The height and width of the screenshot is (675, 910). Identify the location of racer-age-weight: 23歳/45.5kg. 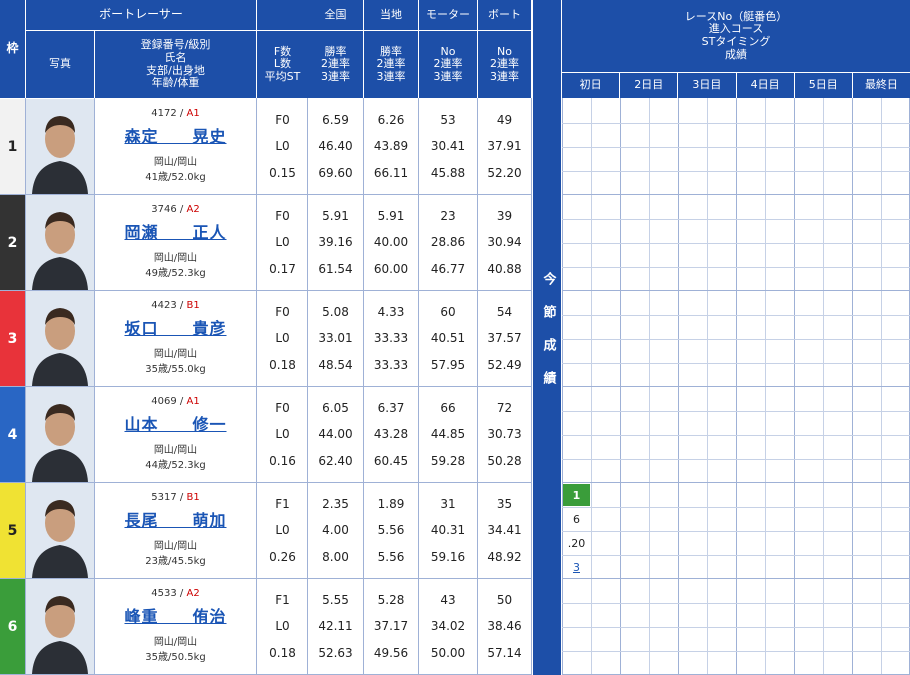
(175, 561).